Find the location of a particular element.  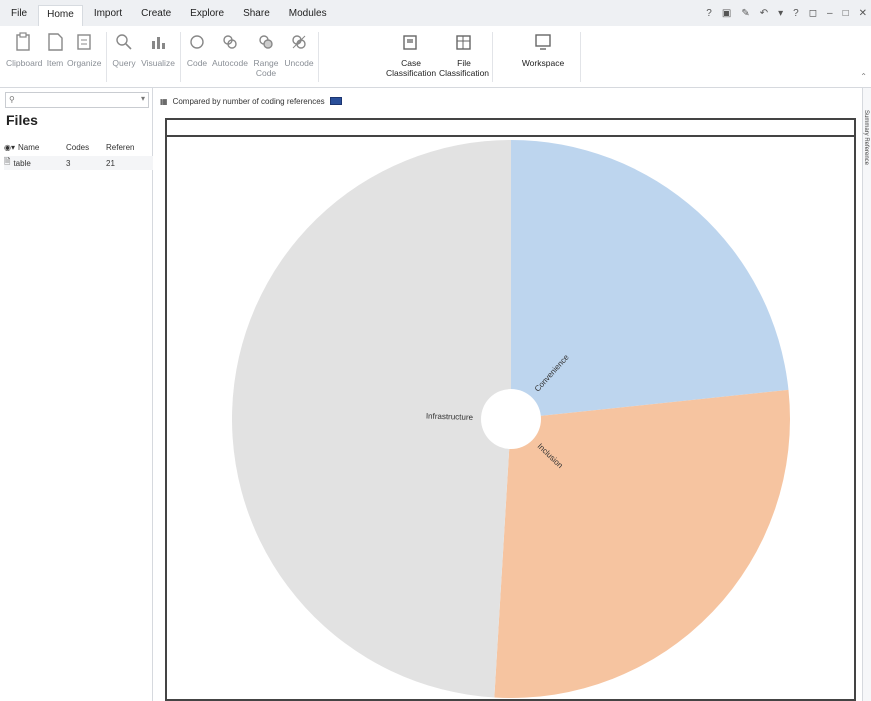

file-classification-label-1: File is located at coordinates (464, 63).